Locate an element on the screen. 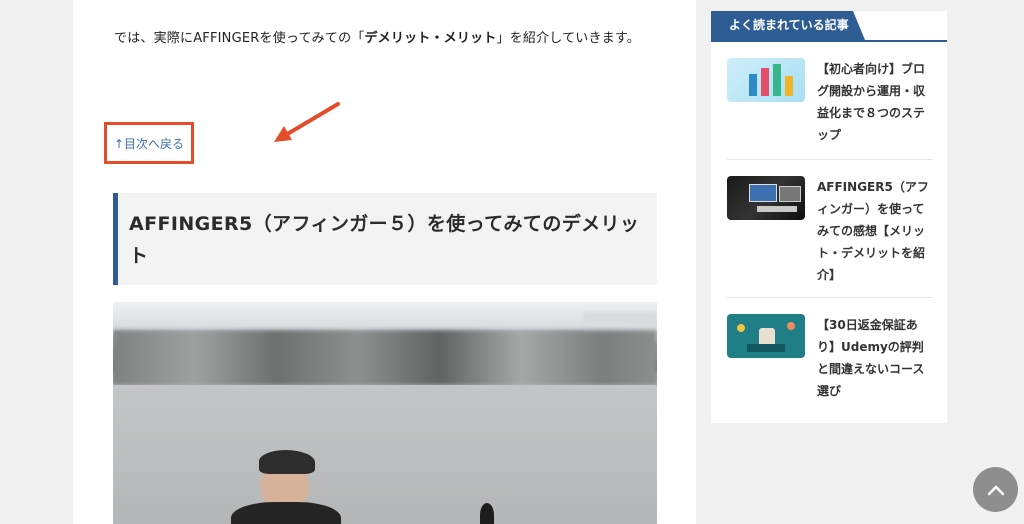 Image resolution: width=1024 pixels, height=524 pixels. widget-title-underline is located at coordinates (829, 41).